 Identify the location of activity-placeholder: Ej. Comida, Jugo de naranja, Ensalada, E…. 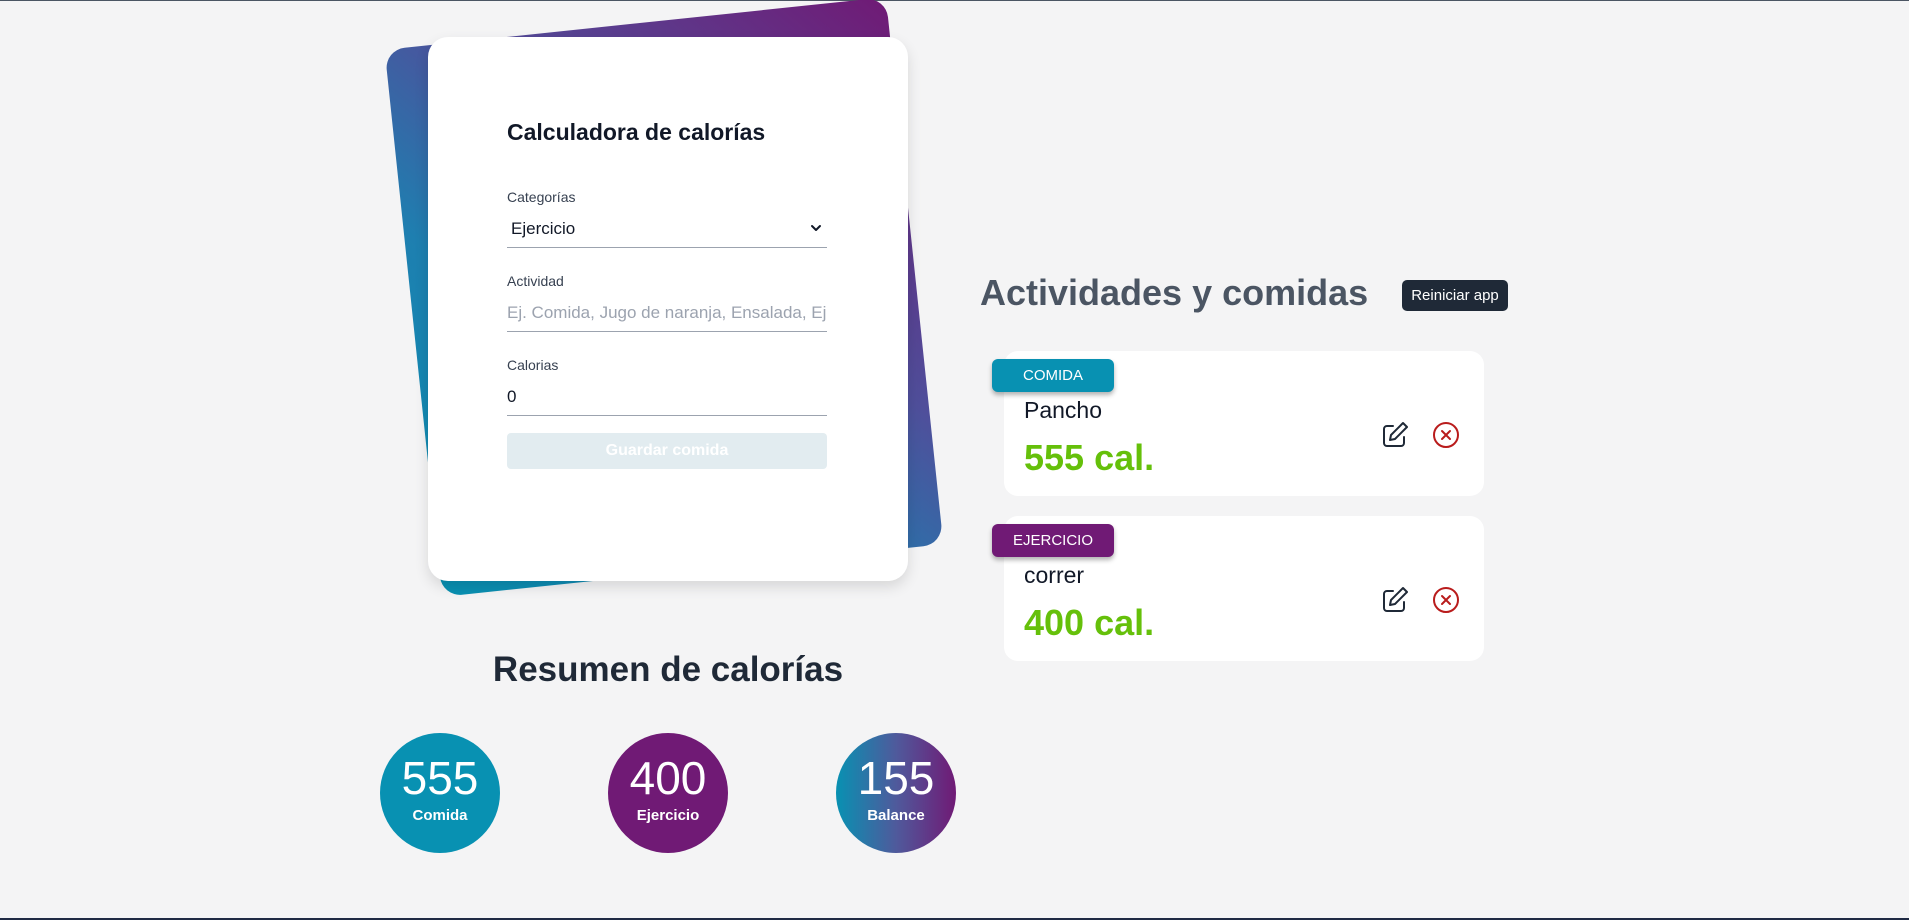
(667, 312).